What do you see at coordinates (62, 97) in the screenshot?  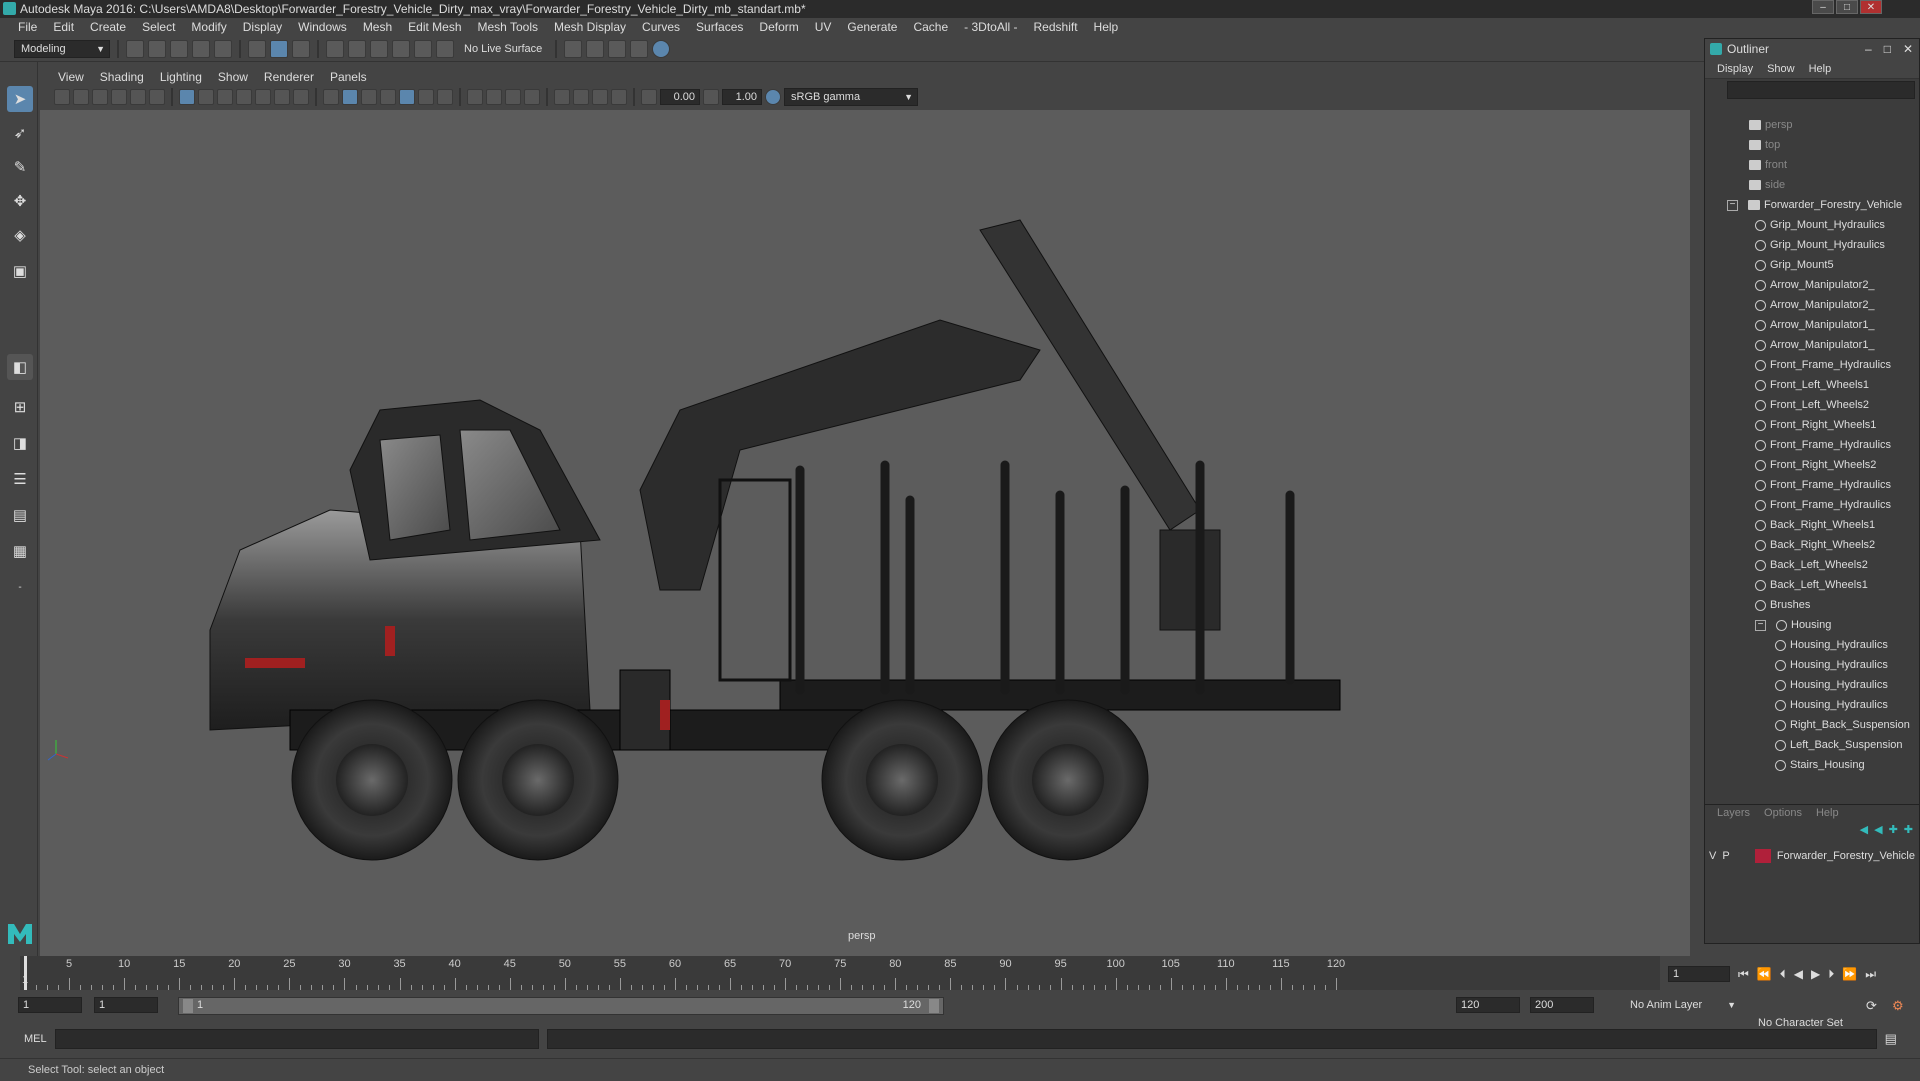 I see `camera-select-icon` at bounding box center [62, 97].